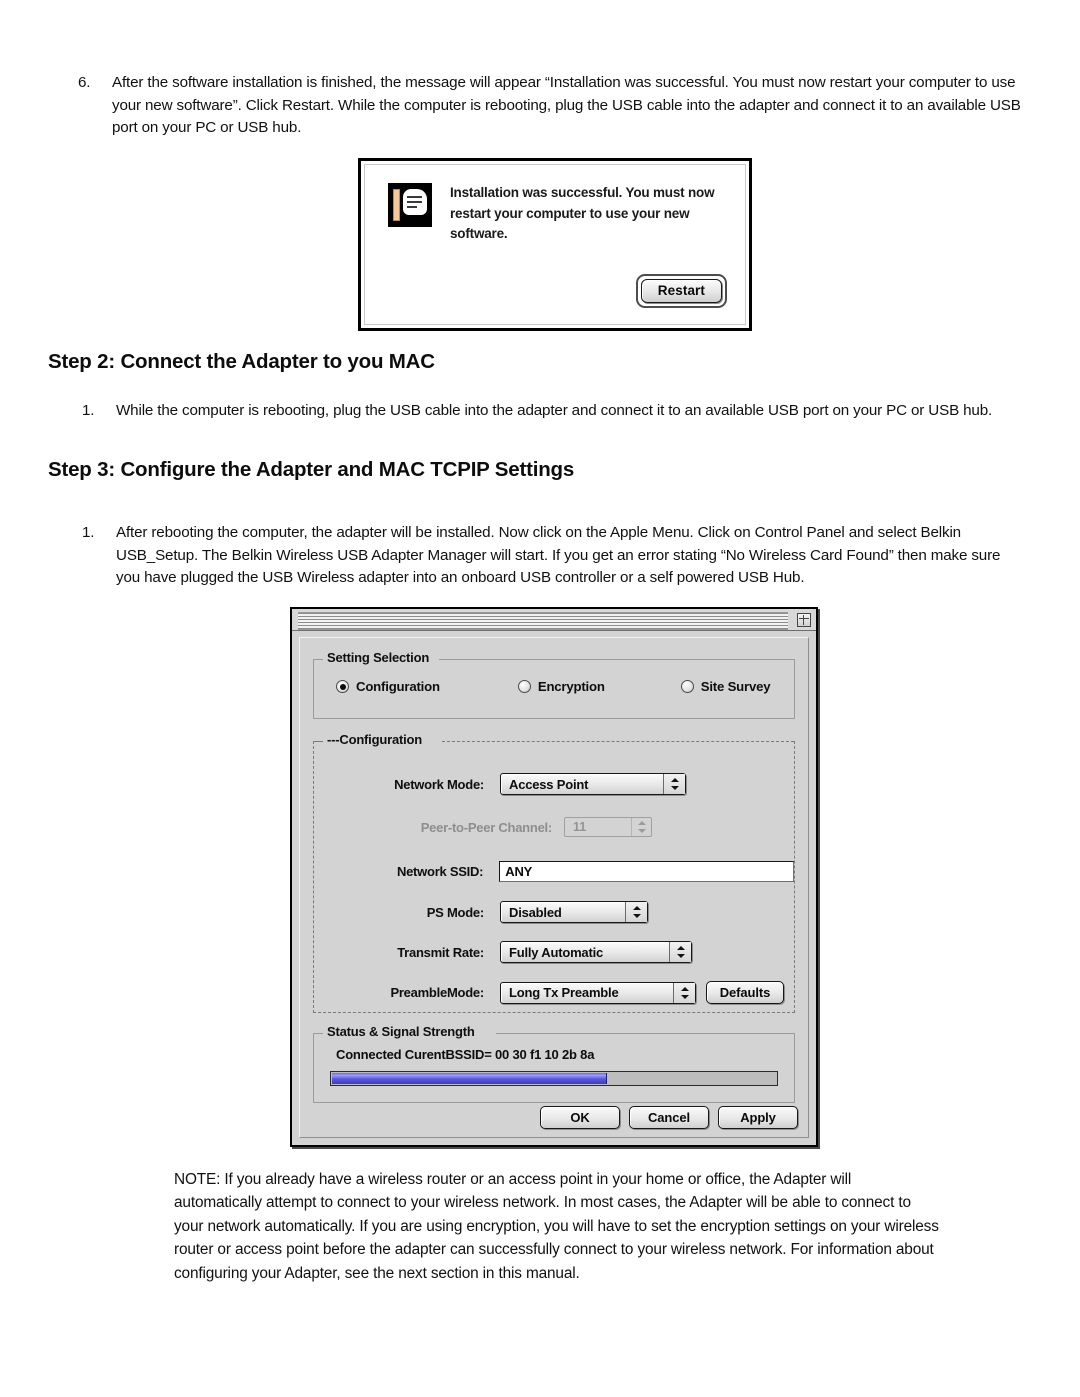  I want to click on radio-label: Site Survey, so click(735, 686).